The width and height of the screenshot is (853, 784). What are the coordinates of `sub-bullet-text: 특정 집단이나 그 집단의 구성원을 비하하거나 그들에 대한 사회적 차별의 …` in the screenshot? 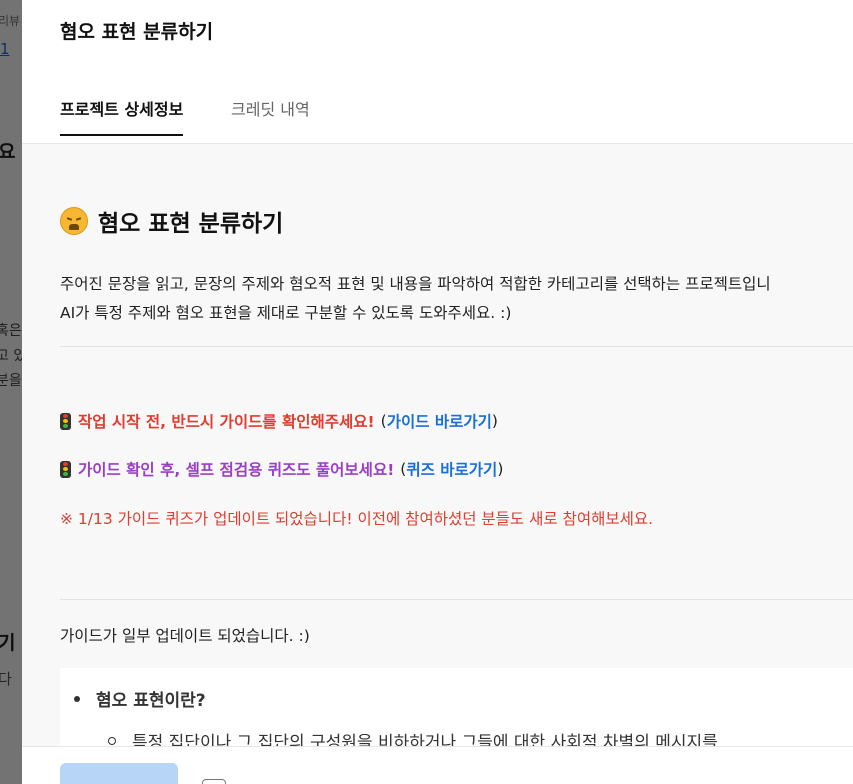 It's located at (425, 739).